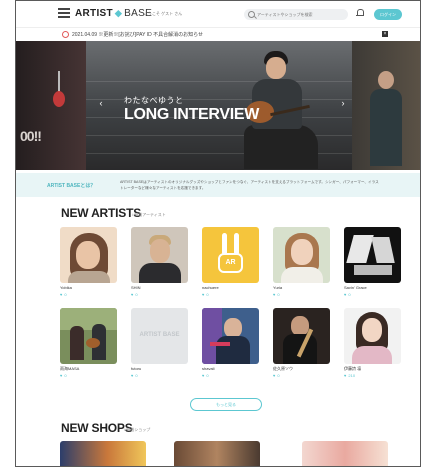  What do you see at coordinates (136, 368) in the screenshot?
I see `artist-name: futoru` at bounding box center [136, 368].